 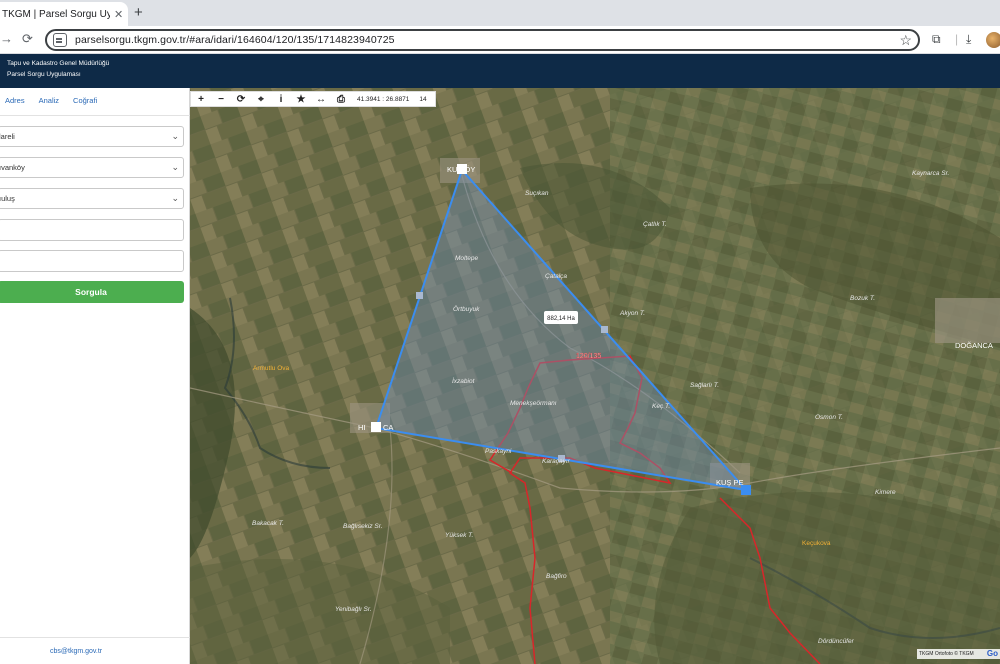 What do you see at coordinates (388, 427) in the screenshot?
I see `place-label: CA` at bounding box center [388, 427].